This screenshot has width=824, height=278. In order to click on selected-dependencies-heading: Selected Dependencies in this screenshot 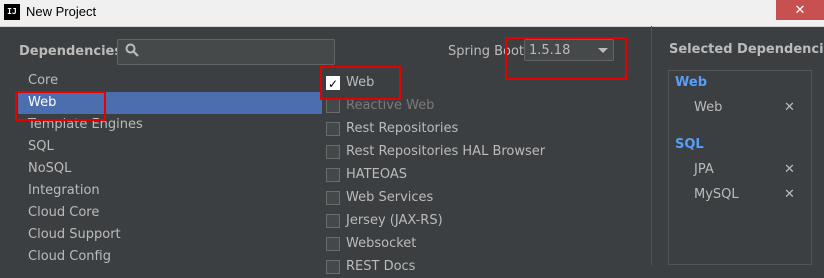, I will do `click(746, 49)`.